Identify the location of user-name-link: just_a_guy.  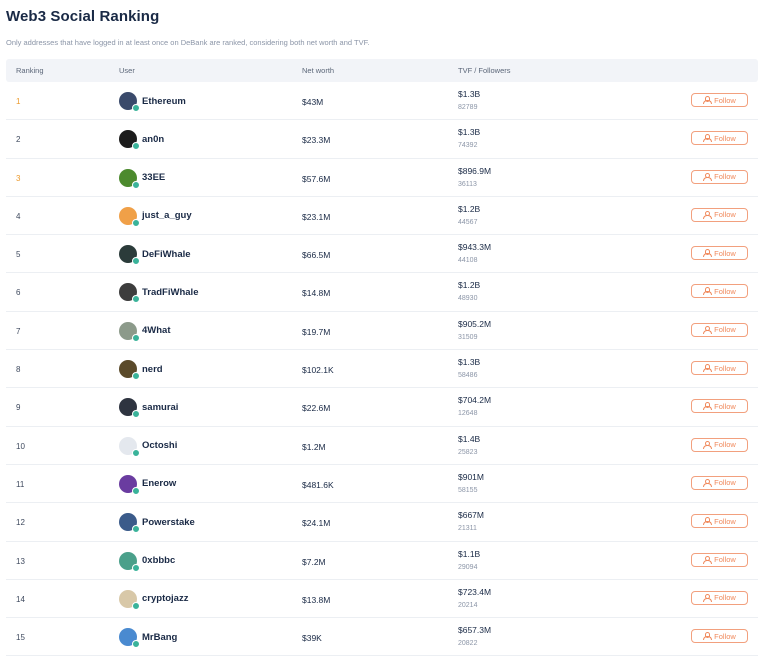
(167, 215).